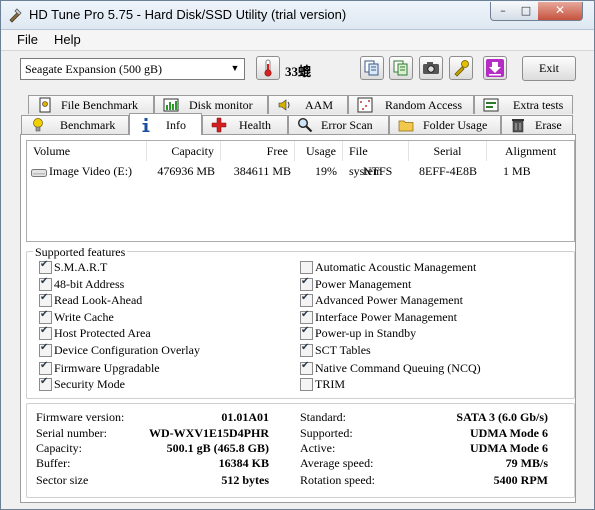  What do you see at coordinates (93, 69) in the screenshot?
I see `drive-select-value: Seagate Expansion (500 gB)` at bounding box center [93, 69].